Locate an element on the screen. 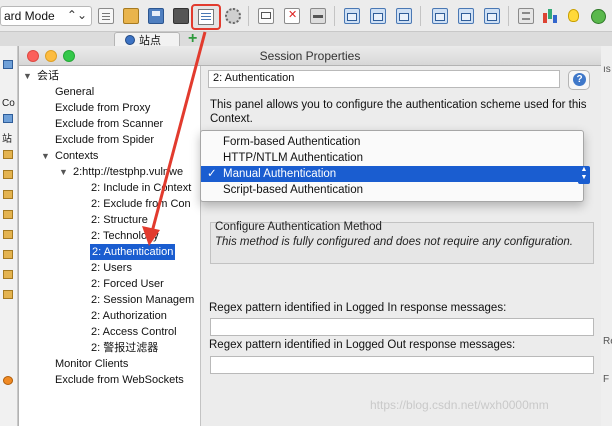  option-label: Script-based Authentication is located at coordinates (293, 190).